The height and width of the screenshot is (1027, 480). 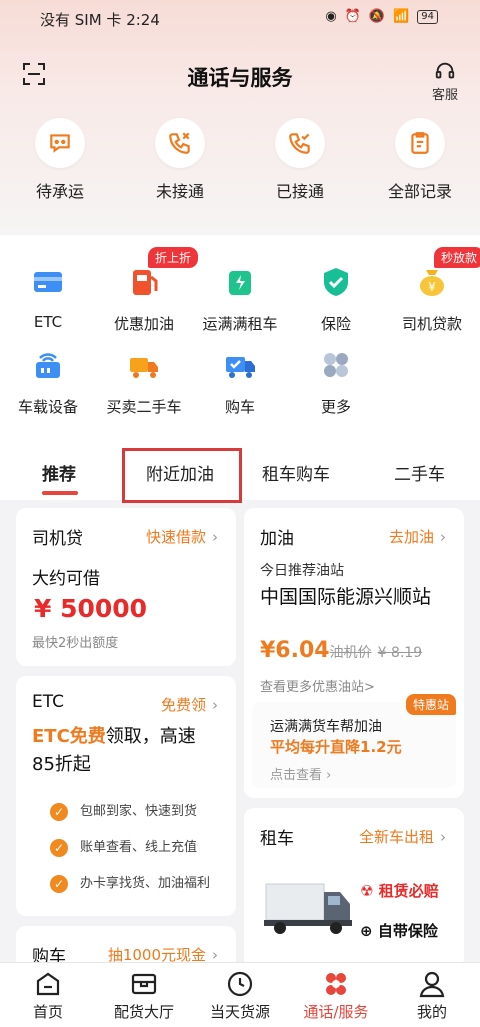 I want to click on status-text: 没有 SIM 卡 2:24, so click(x=100, y=20).